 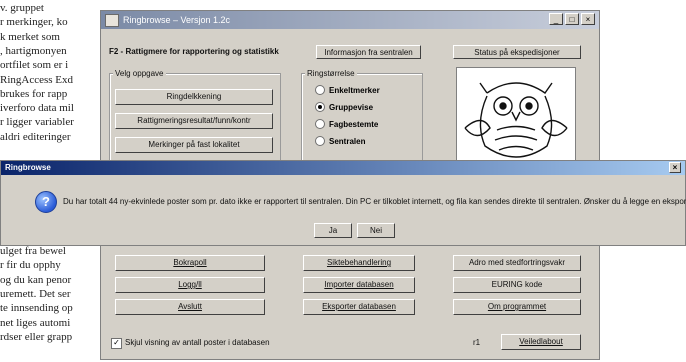 I want to click on report-button: Bokrapoll, so click(x=190, y=263).